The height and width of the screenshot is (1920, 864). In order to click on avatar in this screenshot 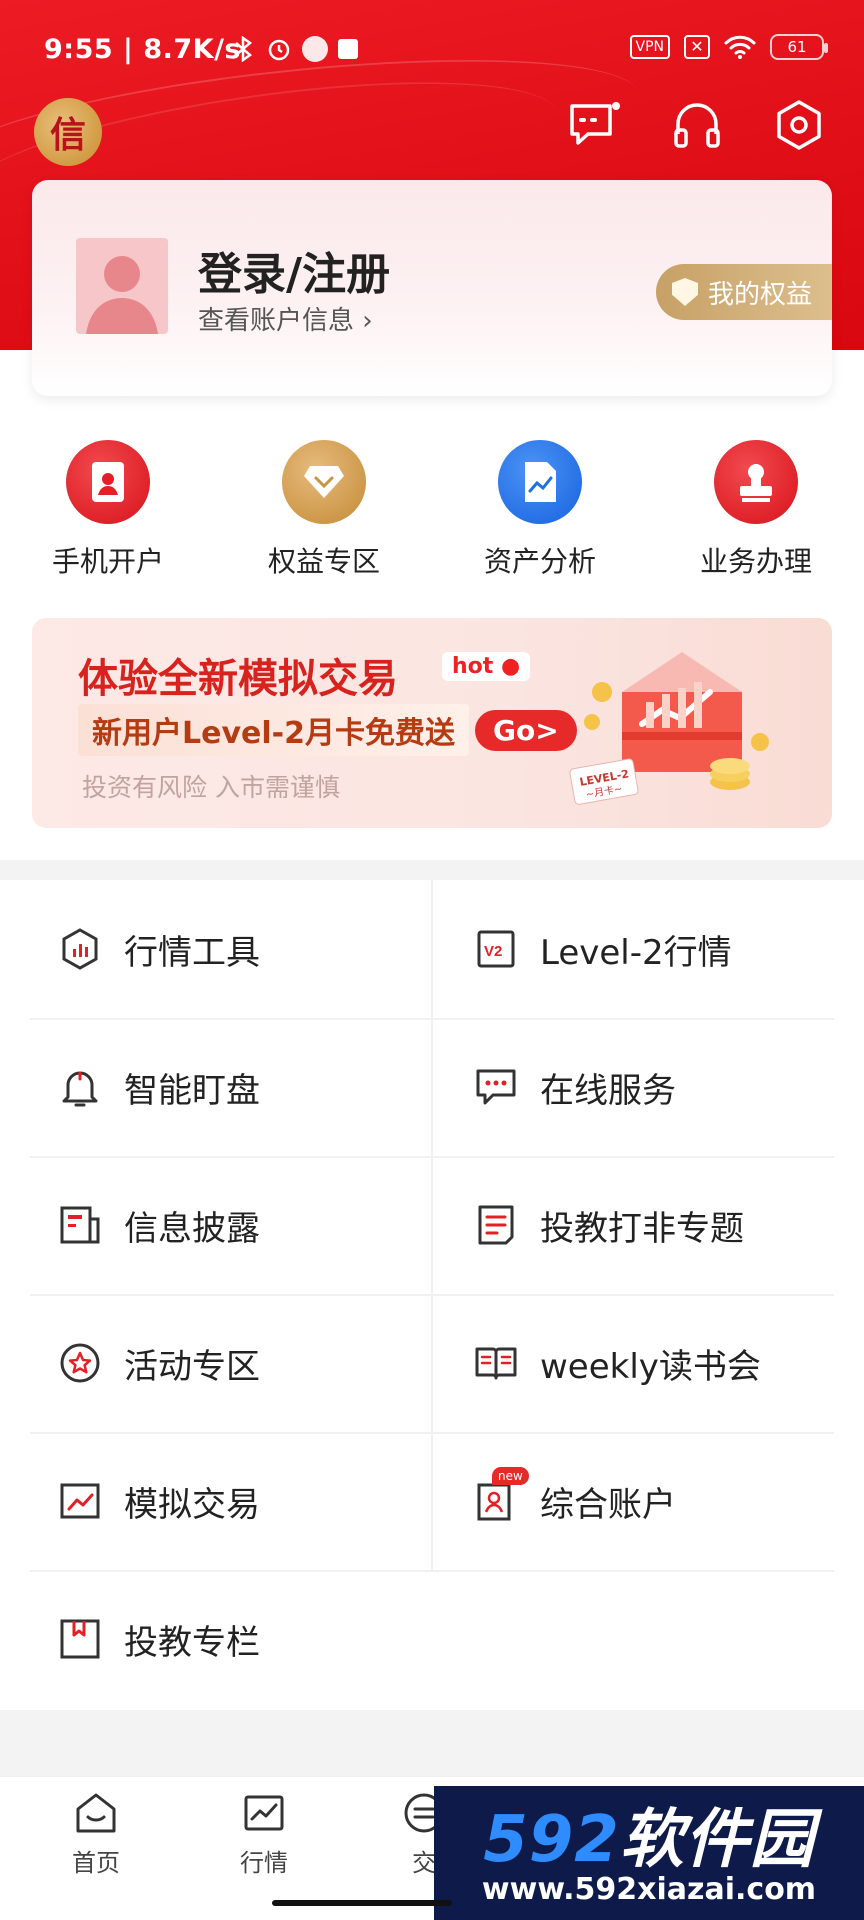, I will do `click(122, 286)`.